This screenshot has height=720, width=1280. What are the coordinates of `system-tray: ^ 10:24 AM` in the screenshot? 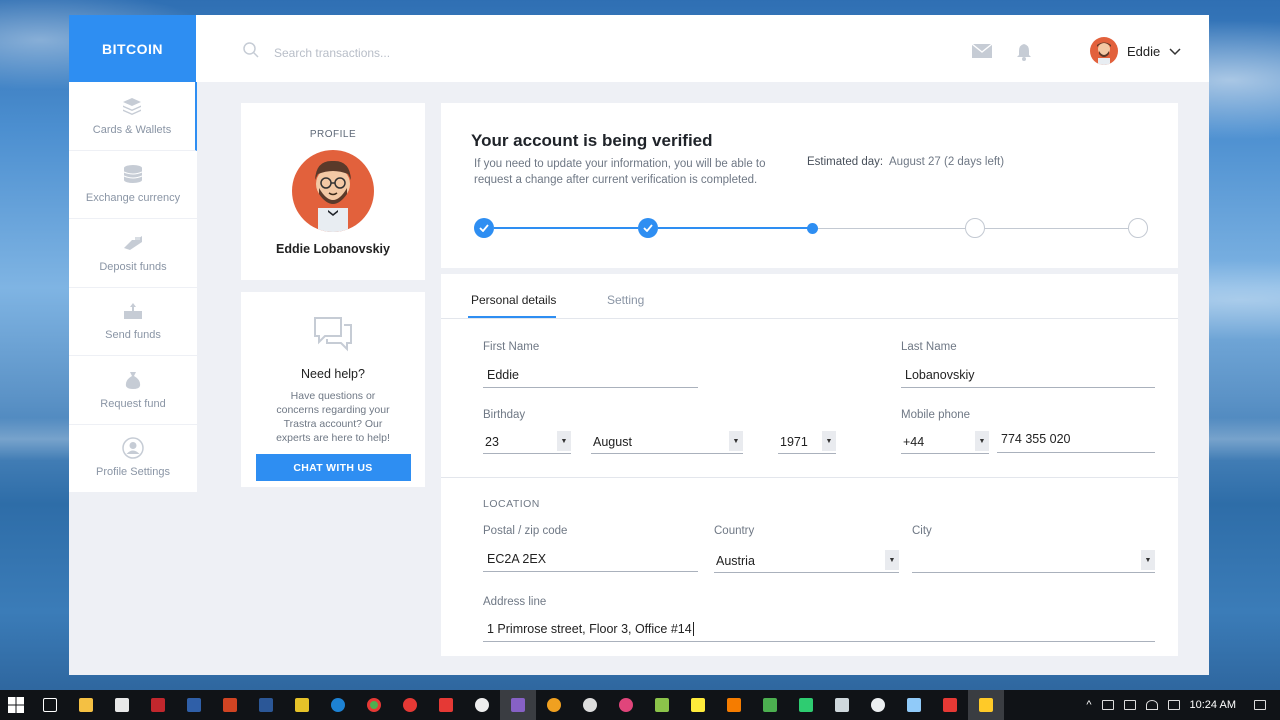 It's located at (1183, 705).